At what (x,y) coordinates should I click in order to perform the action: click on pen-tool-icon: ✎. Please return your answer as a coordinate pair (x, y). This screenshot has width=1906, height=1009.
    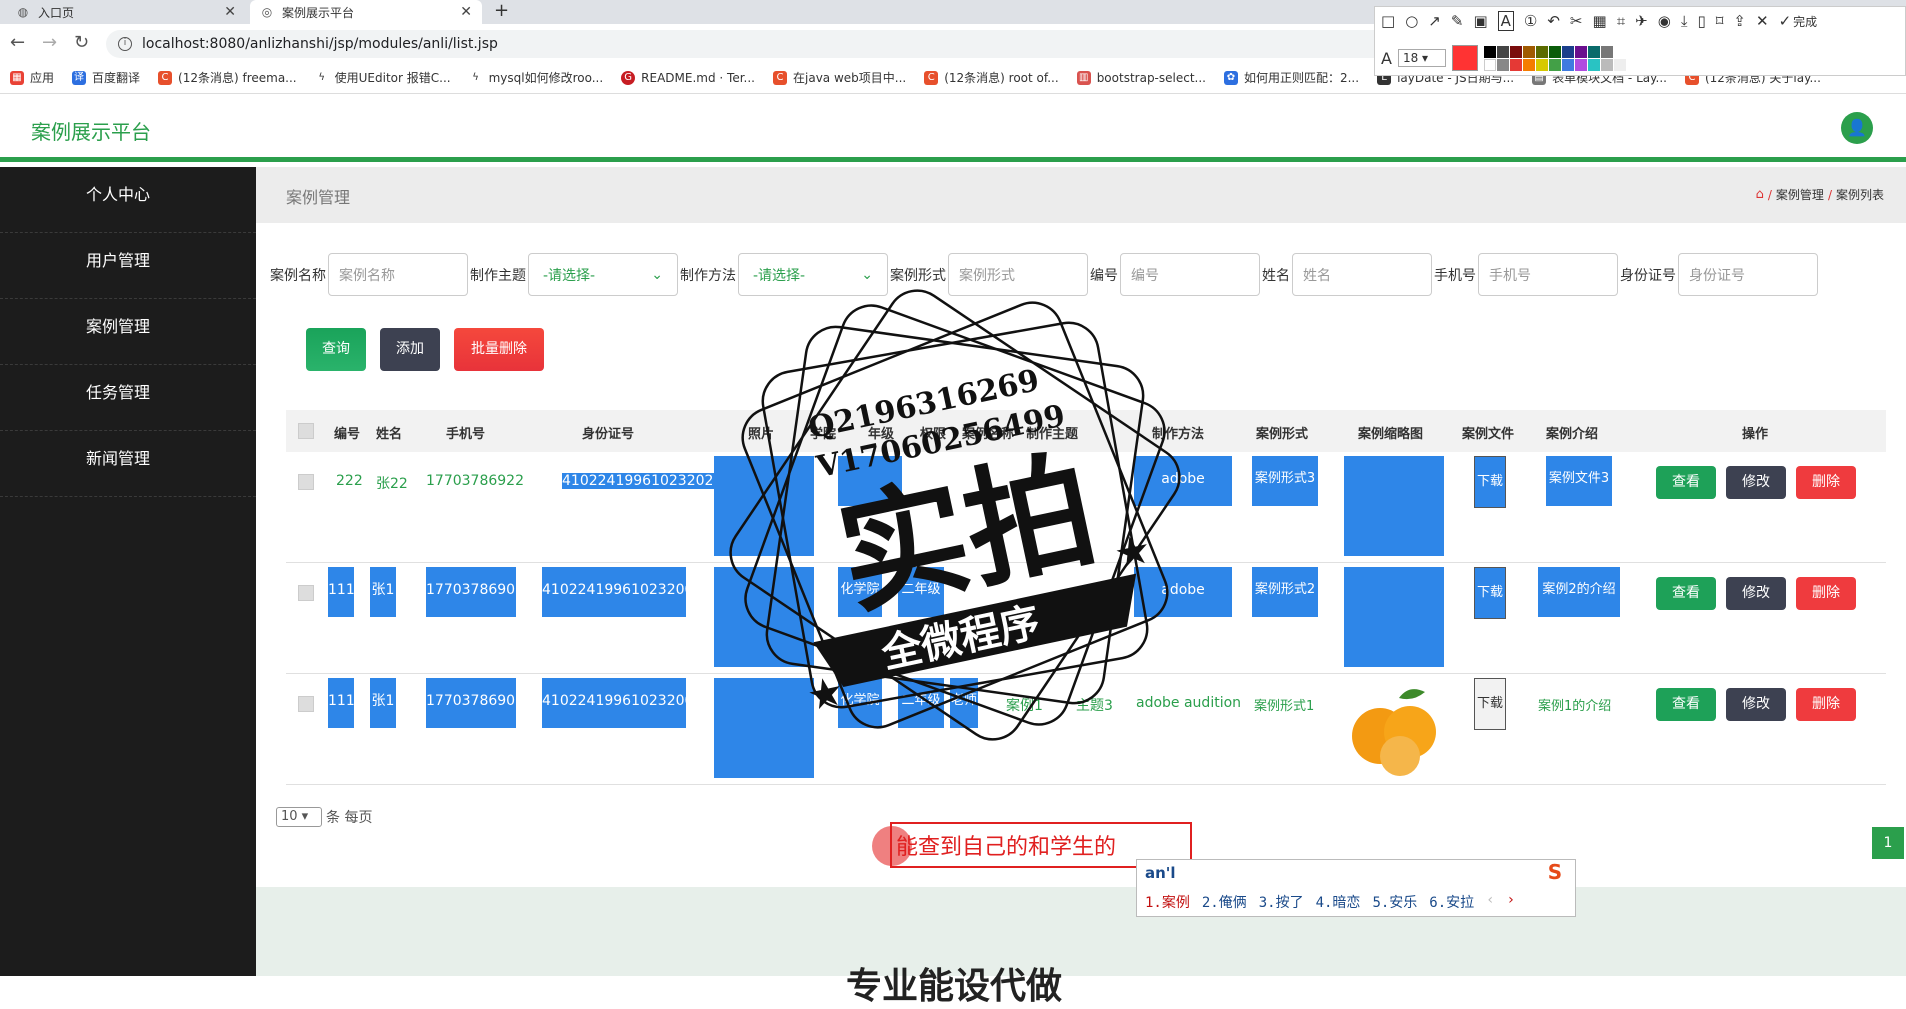
    Looking at the image, I should click on (1457, 21).